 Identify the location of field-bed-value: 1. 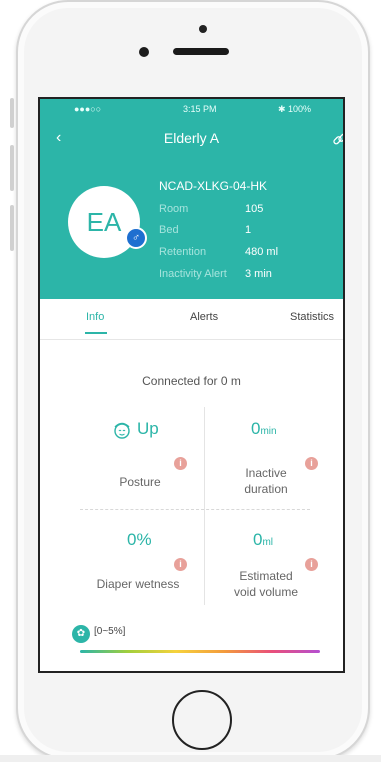
(248, 230).